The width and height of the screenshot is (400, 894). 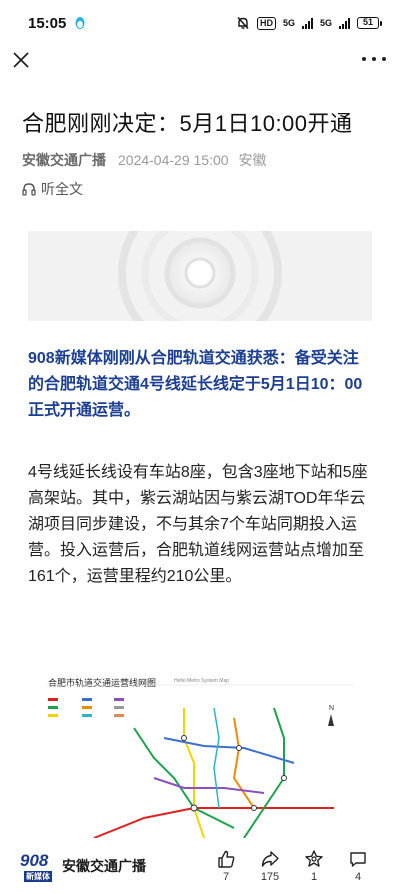 What do you see at coordinates (226, 877) in the screenshot?
I see `like-count: 7` at bounding box center [226, 877].